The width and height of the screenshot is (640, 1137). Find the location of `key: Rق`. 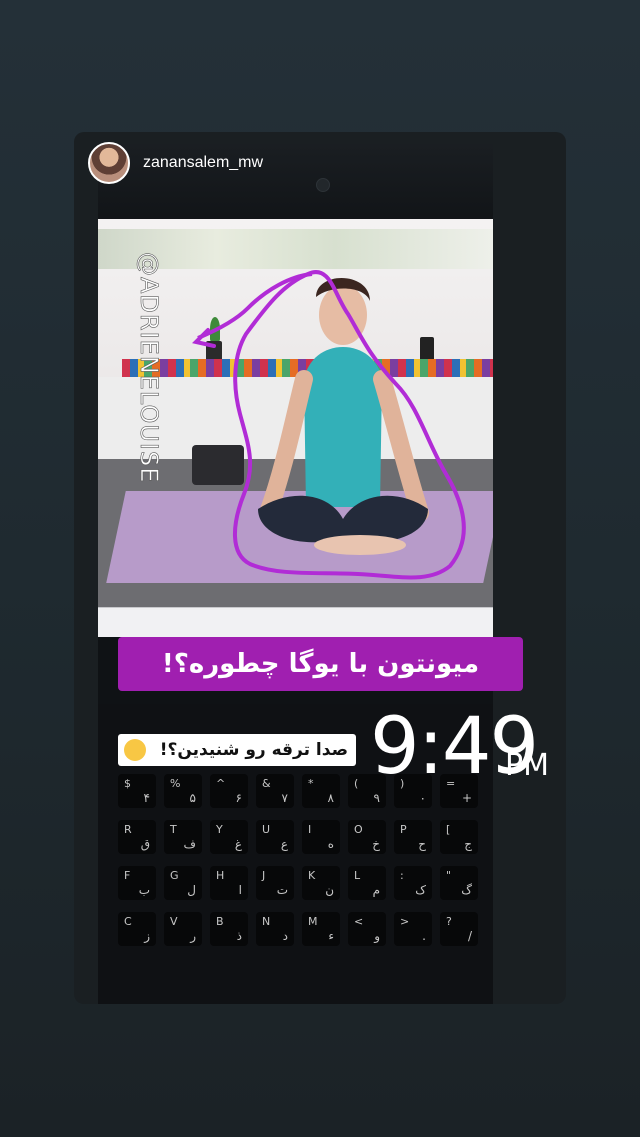

key: Rق is located at coordinates (137, 837).